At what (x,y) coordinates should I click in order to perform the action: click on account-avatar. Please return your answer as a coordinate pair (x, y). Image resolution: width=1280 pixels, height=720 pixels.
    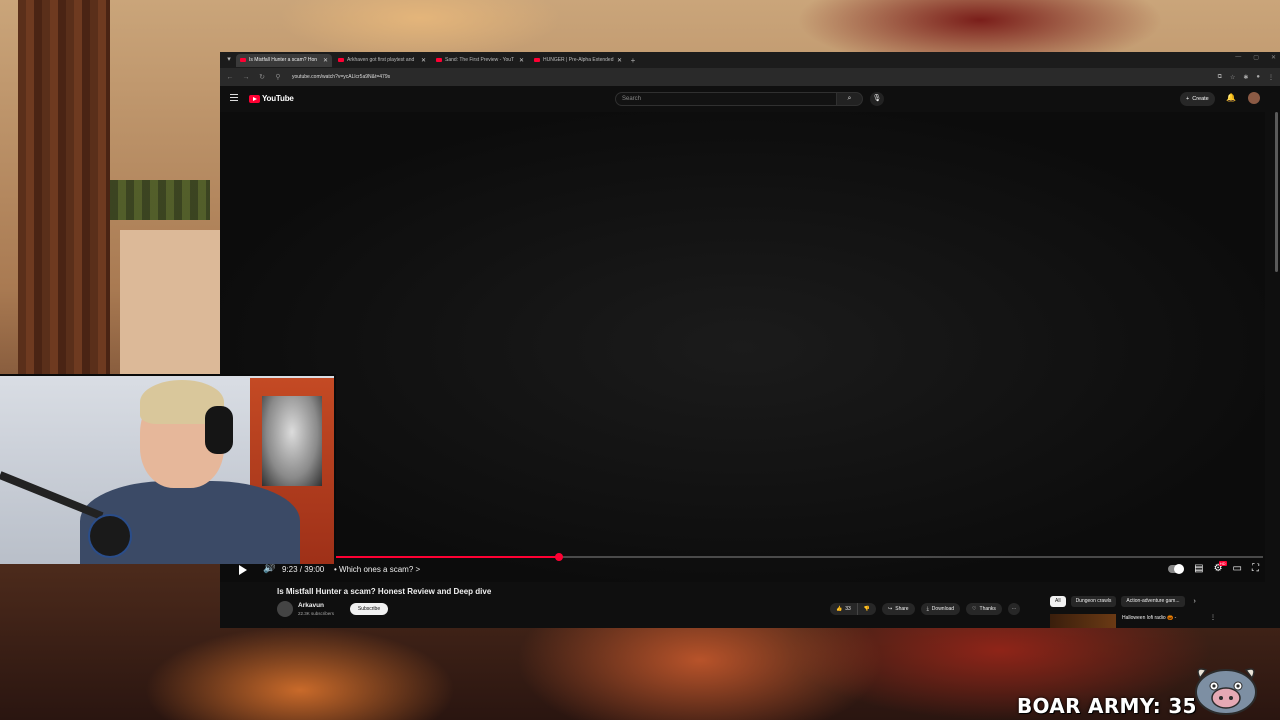
    Looking at the image, I should click on (1254, 98).